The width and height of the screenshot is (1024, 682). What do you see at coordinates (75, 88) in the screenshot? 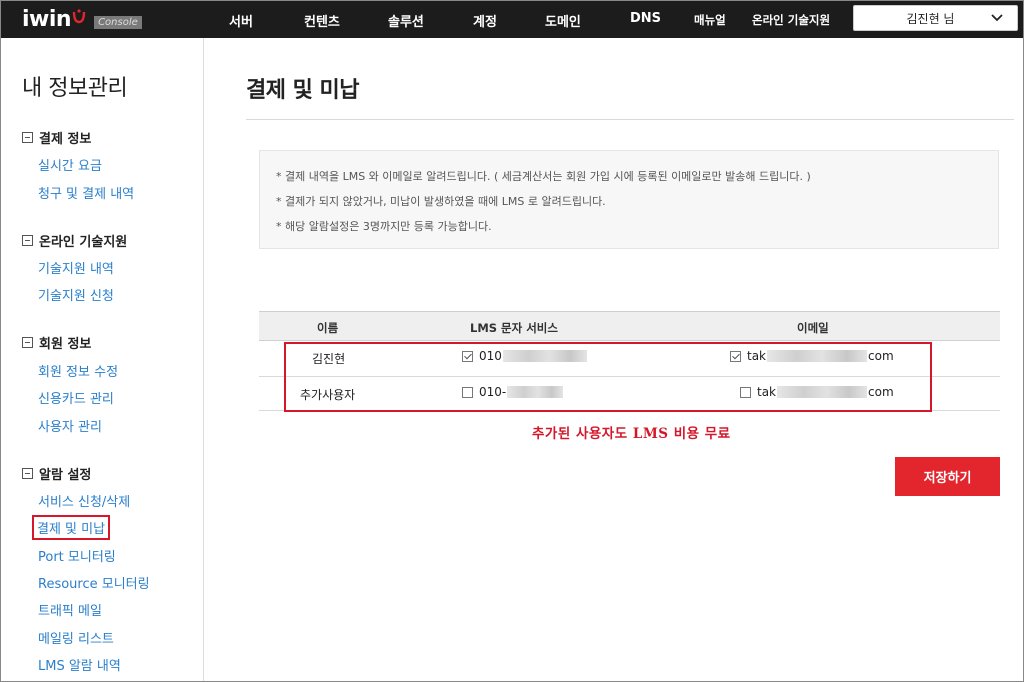
I see `sidebar-title: 내 정보관리` at bounding box center [75, 88].